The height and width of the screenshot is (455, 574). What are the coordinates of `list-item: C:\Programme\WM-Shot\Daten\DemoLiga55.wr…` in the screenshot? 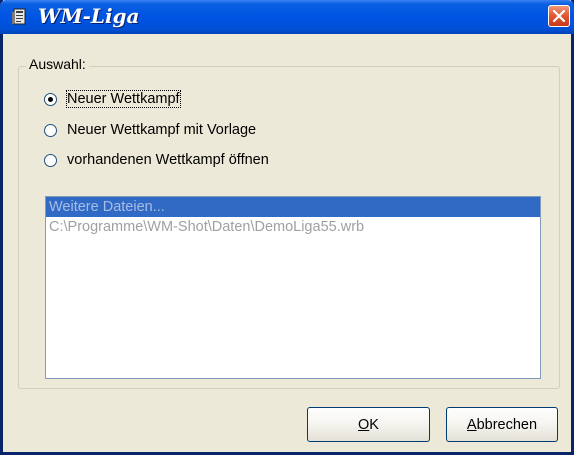 It's located at (293, 227).